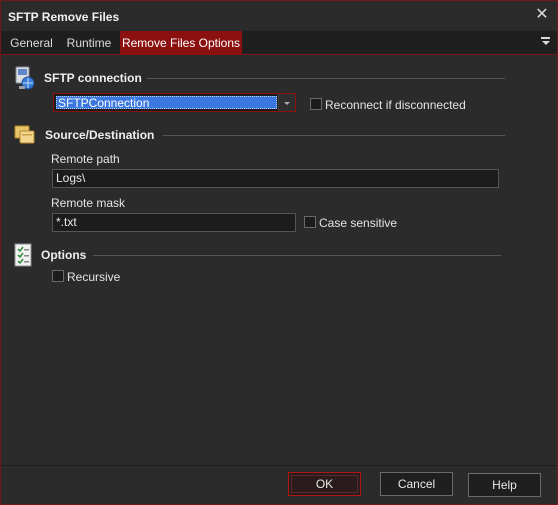 The image size is (558, 505). I want to click on remote-mask-input: *.txt, so click(174, 222).